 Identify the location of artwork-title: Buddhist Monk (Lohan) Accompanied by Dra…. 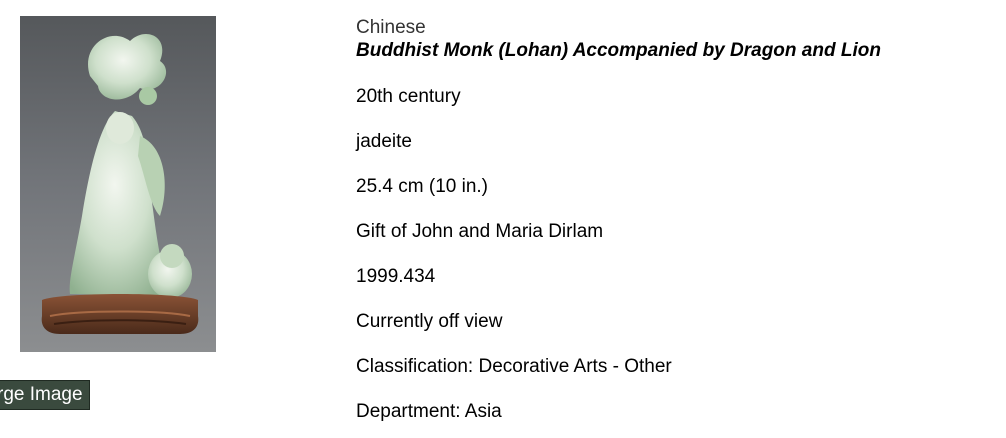
(618, 50).